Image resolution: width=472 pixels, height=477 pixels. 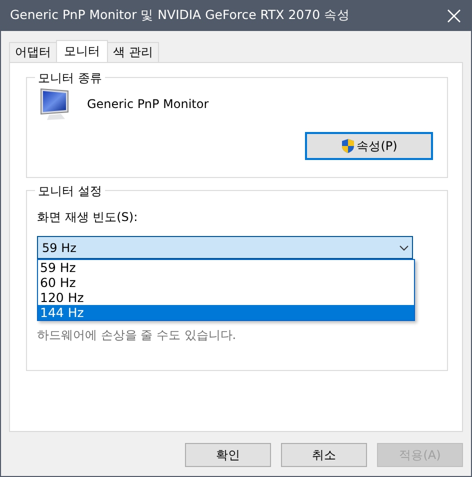 What do you see at coordinates (454, 15) in the screenshot?
I see `close-icon` at bounding box center [454, 15].